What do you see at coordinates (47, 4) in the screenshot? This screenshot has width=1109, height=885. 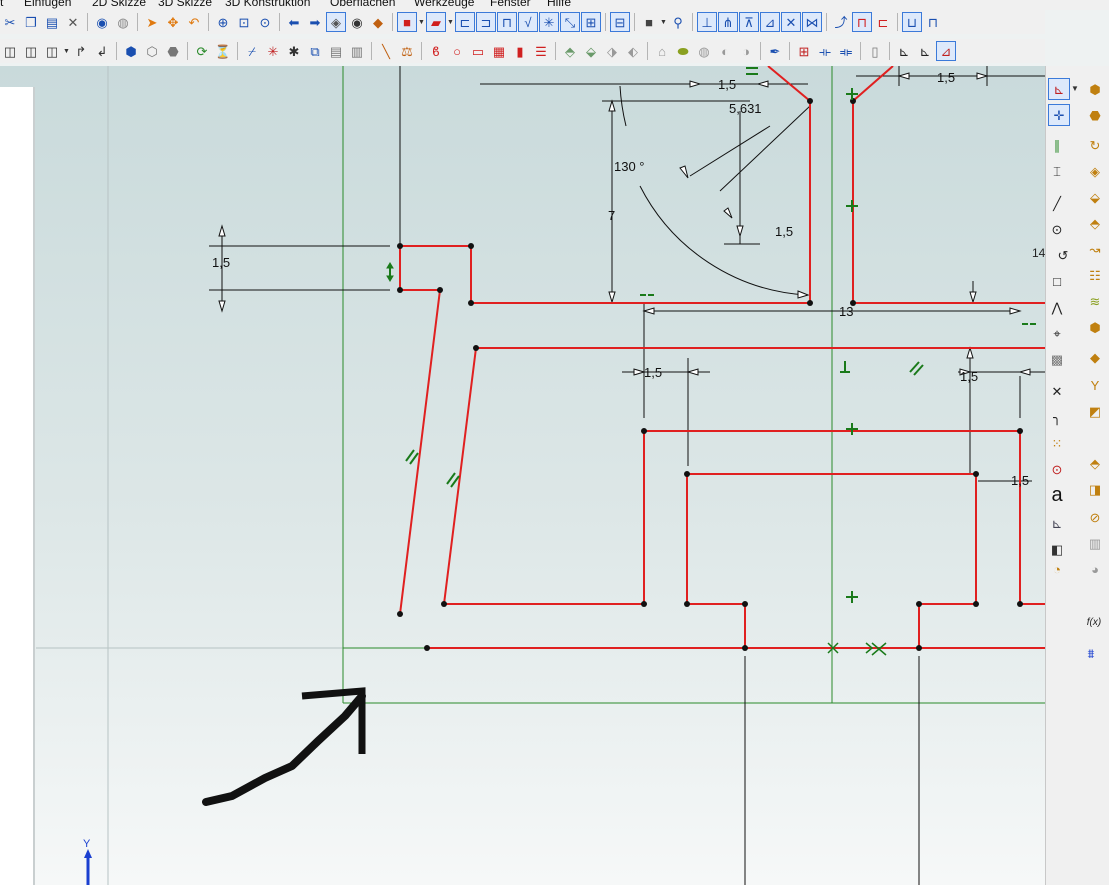 I see `menu-item-einfuegen: Einfügen` at bounding box center [47, 4].